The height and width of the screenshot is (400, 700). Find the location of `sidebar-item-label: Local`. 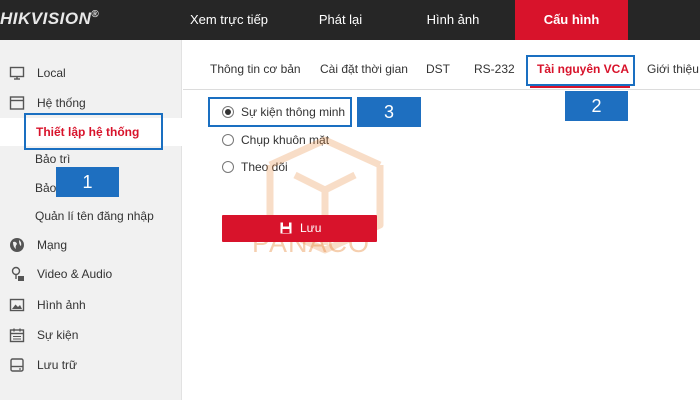

sidebar-item-label: Local is located at coordinates (51, 73).